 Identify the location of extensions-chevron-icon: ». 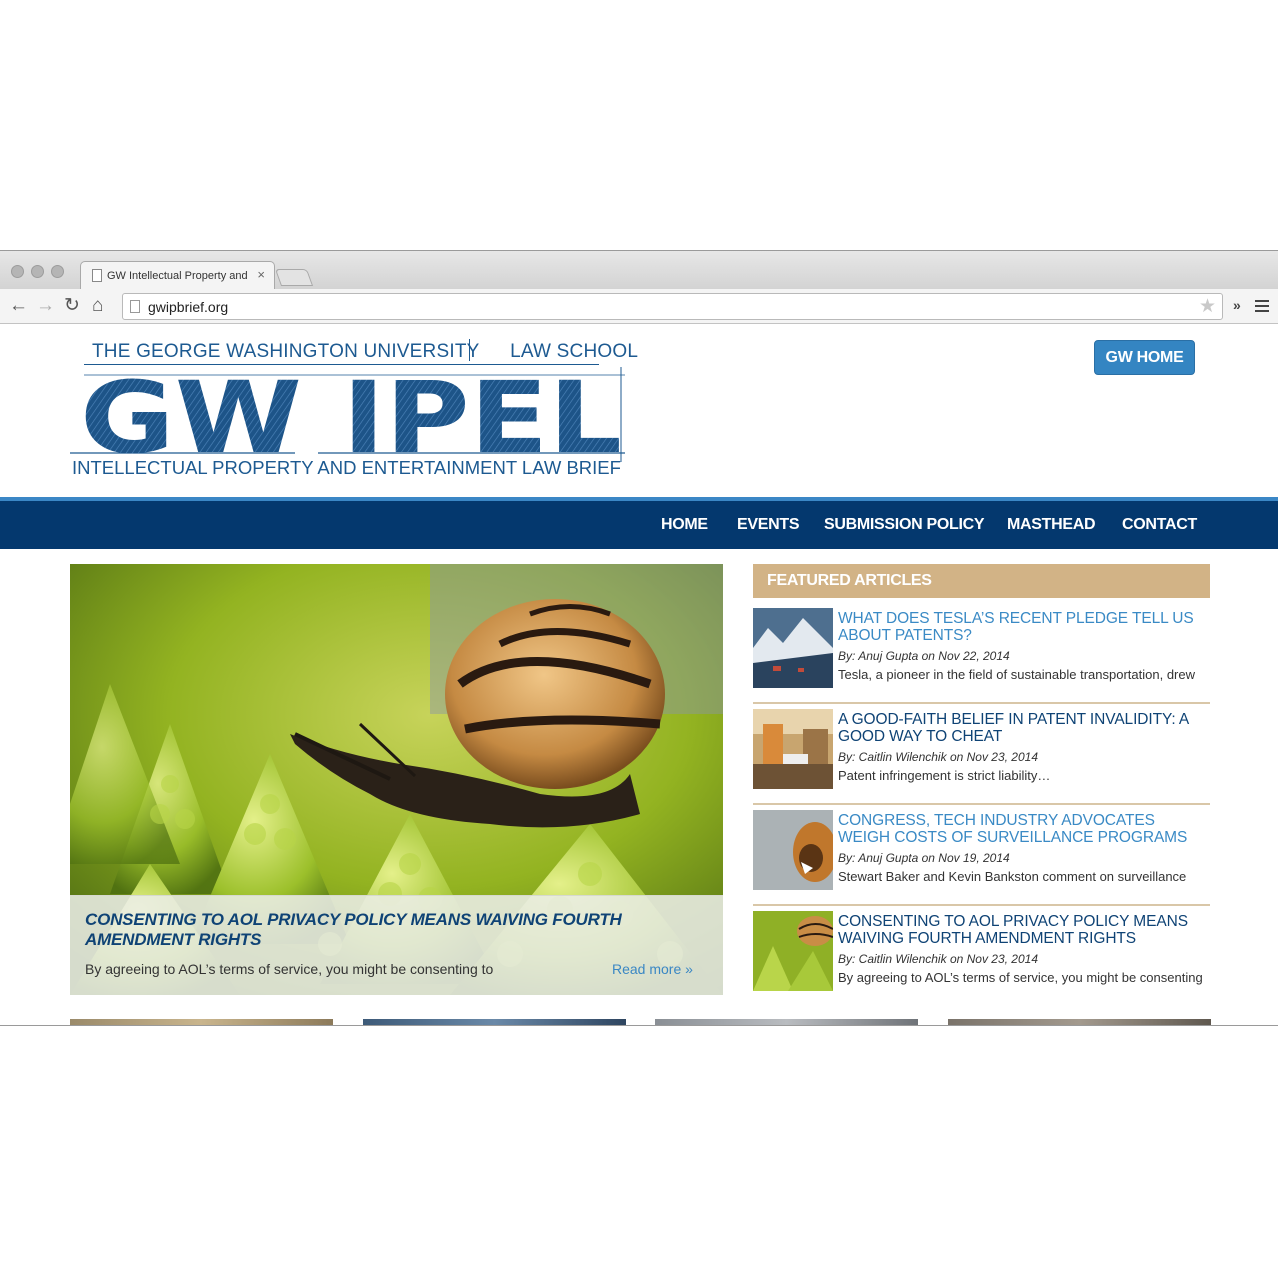
(1237, 305).